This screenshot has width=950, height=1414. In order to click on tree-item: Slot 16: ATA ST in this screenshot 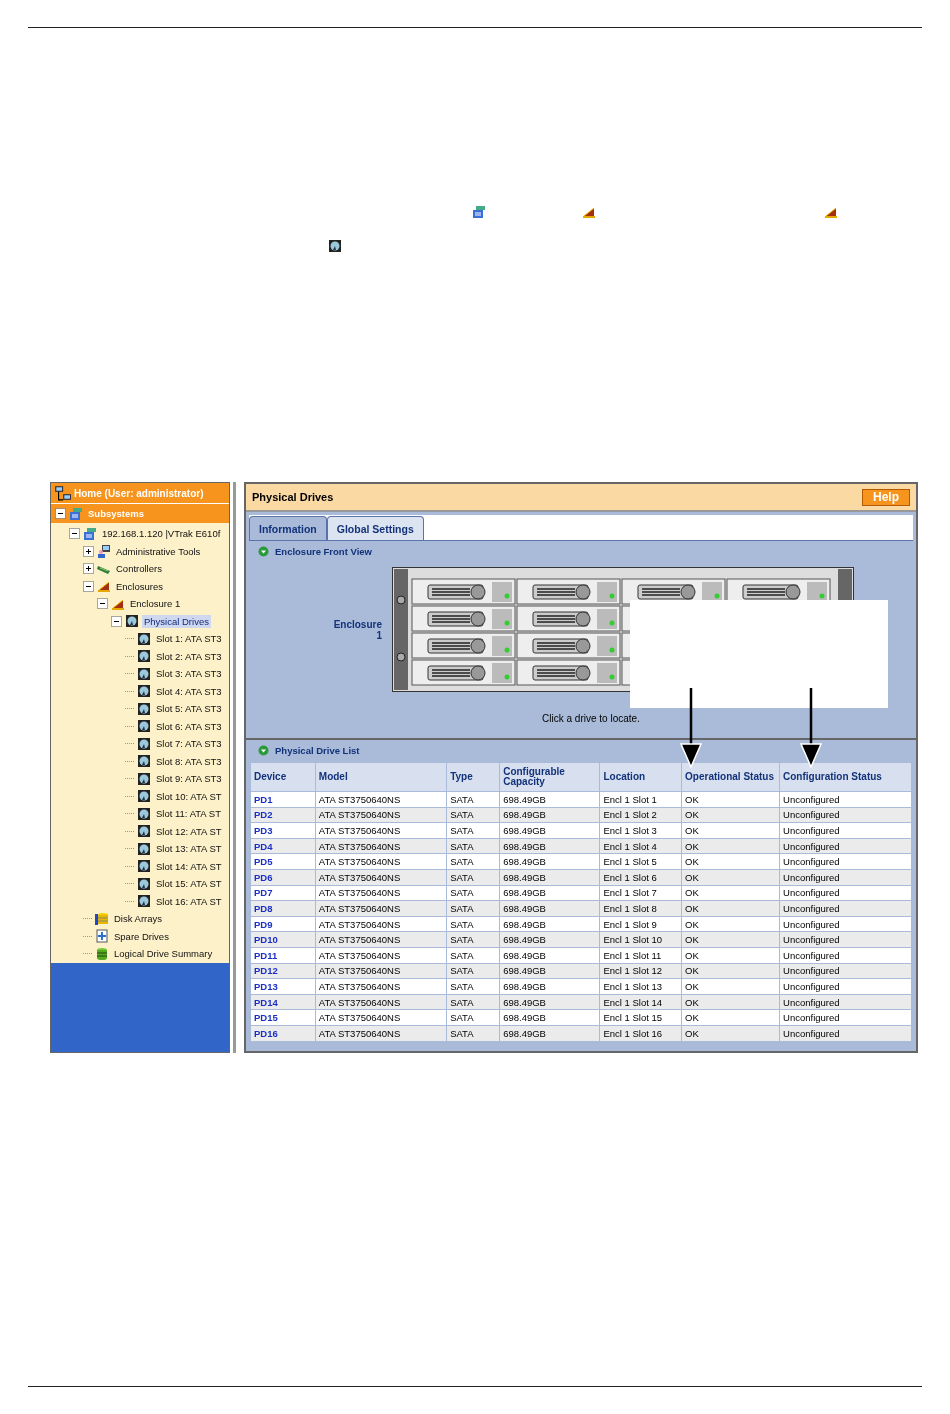, I will do `click(189, 901)`.